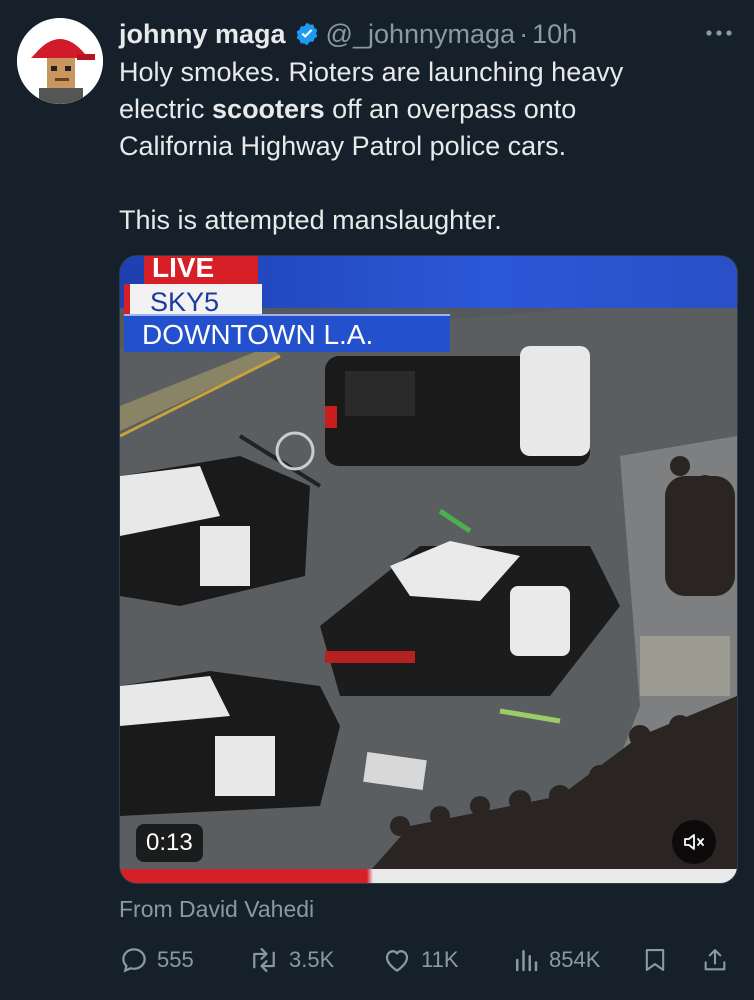 This screenshot has width=754, height=1000. Describe the element at coordinates (306, 34) in the screenshot. I see `verified-badge-icon` at that location.